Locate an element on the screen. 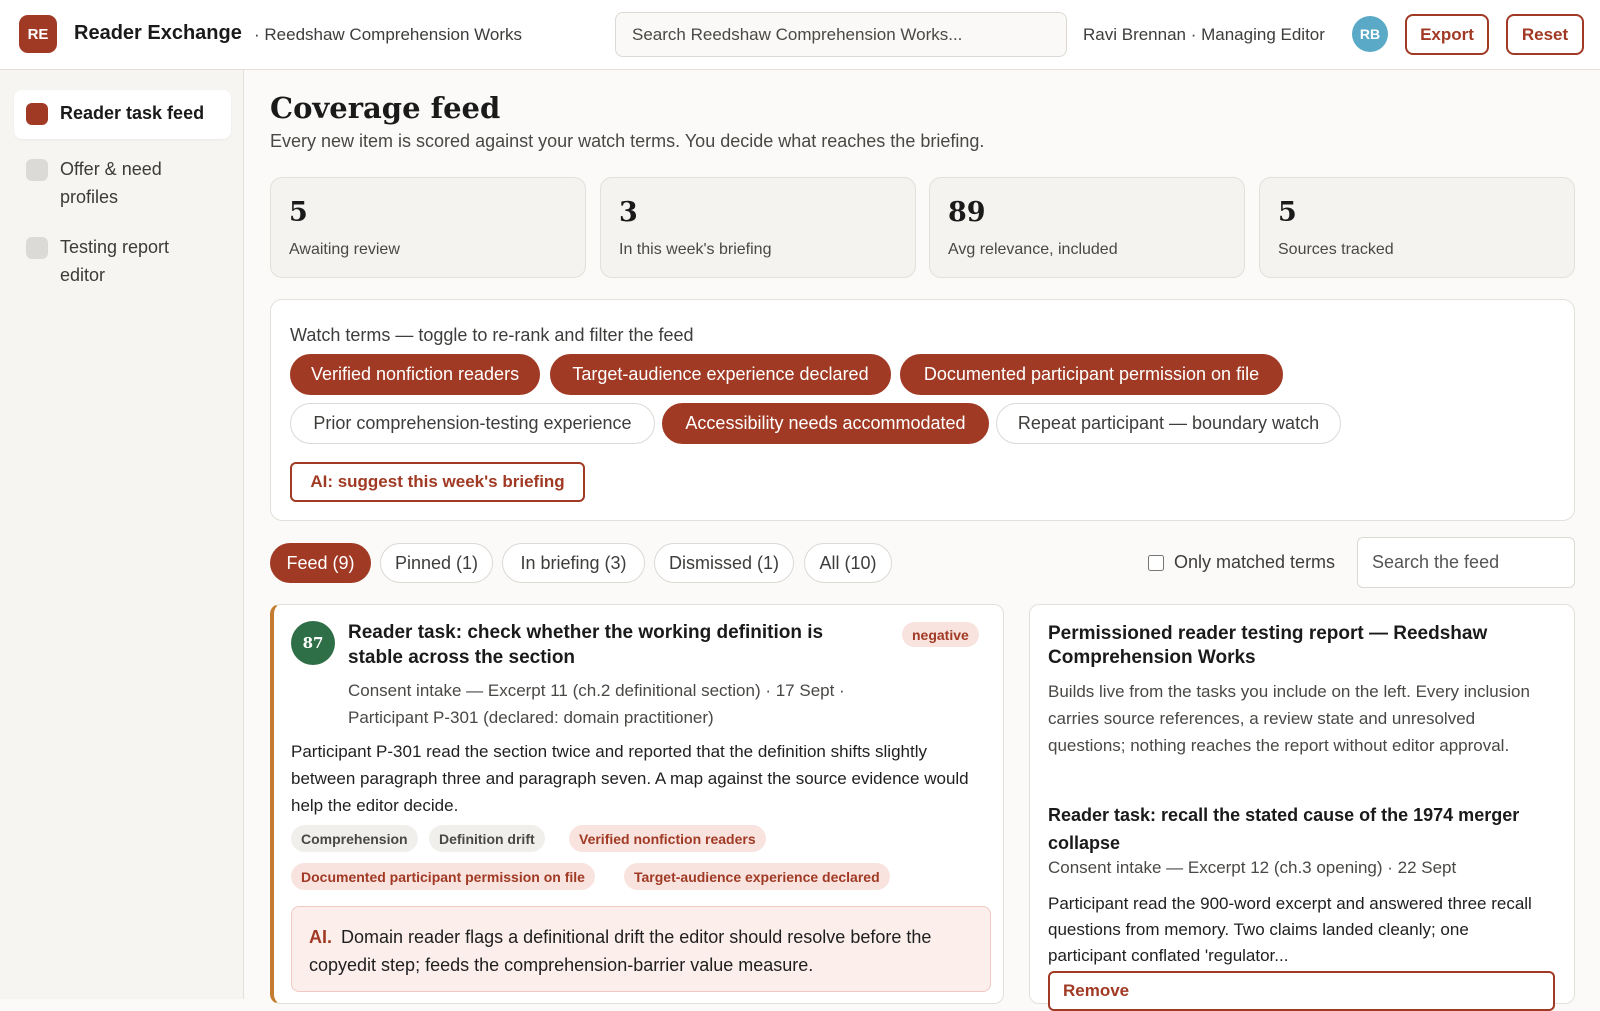 The image size is (1600, 1011). tab-dismissed: Dismissed (1) is located at coordinates (724, 563).